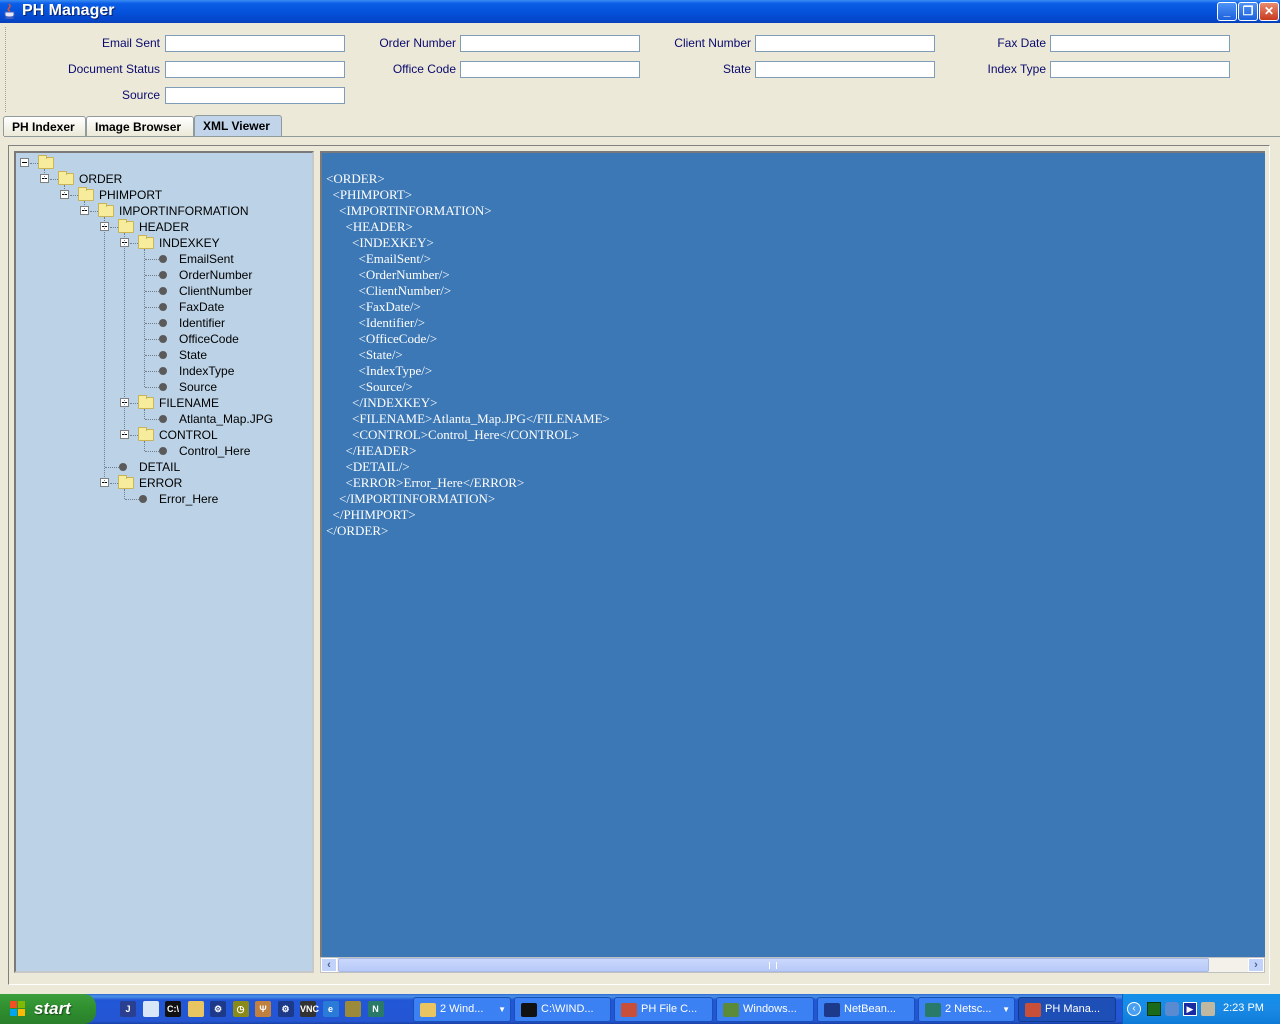 Image resolution: width=1280 pixels, height=1024 pixels. Describe the element at coordinates (453, 434) in the screenshot. I see `xml-line: <CONTROL>Control_Here</CONTROL>` at that location.